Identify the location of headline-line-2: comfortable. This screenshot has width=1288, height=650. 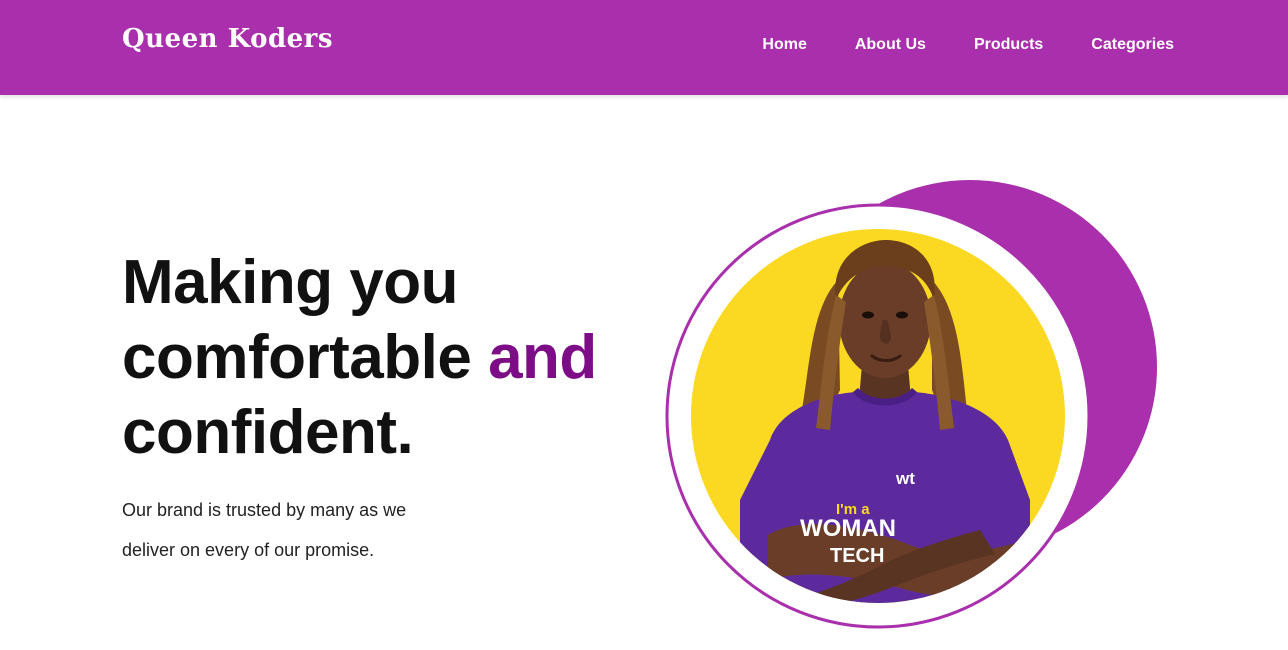
(297, 357).